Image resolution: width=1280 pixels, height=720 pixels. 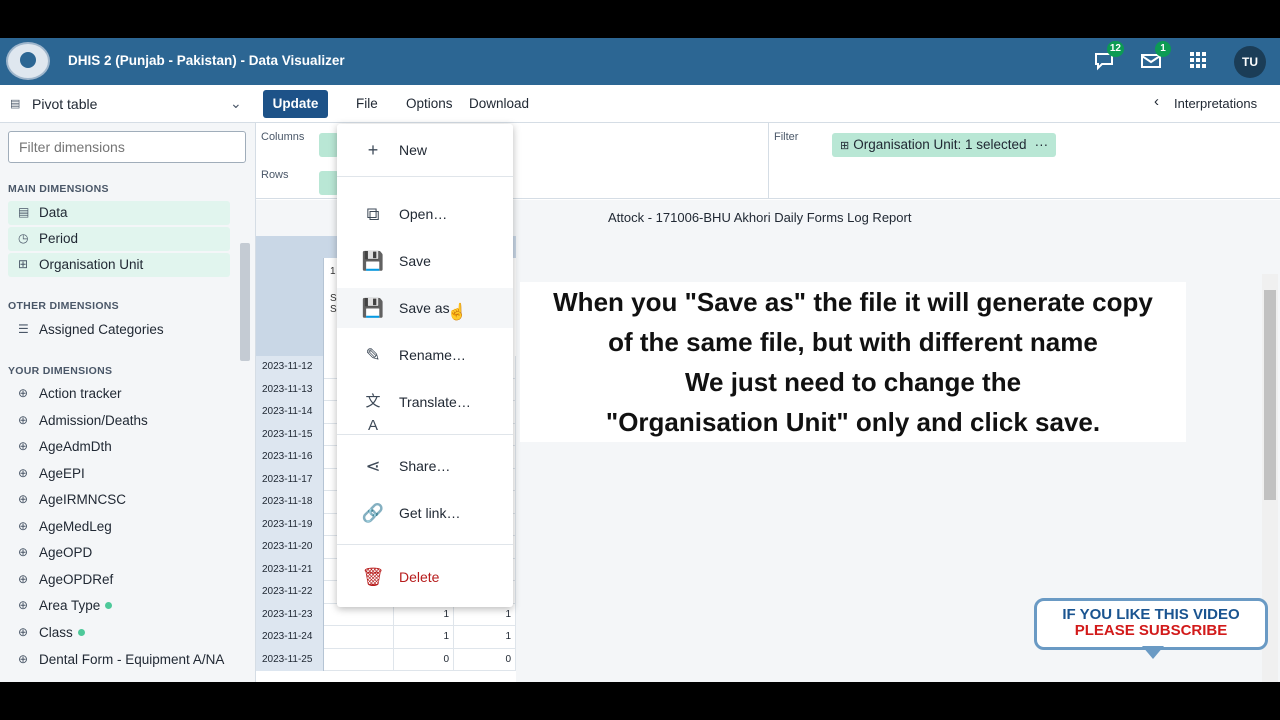 What do you see at coordinates (24, 212) in the screenshot?
I see `table-icon: ▤` at bounding box center [24, 212].